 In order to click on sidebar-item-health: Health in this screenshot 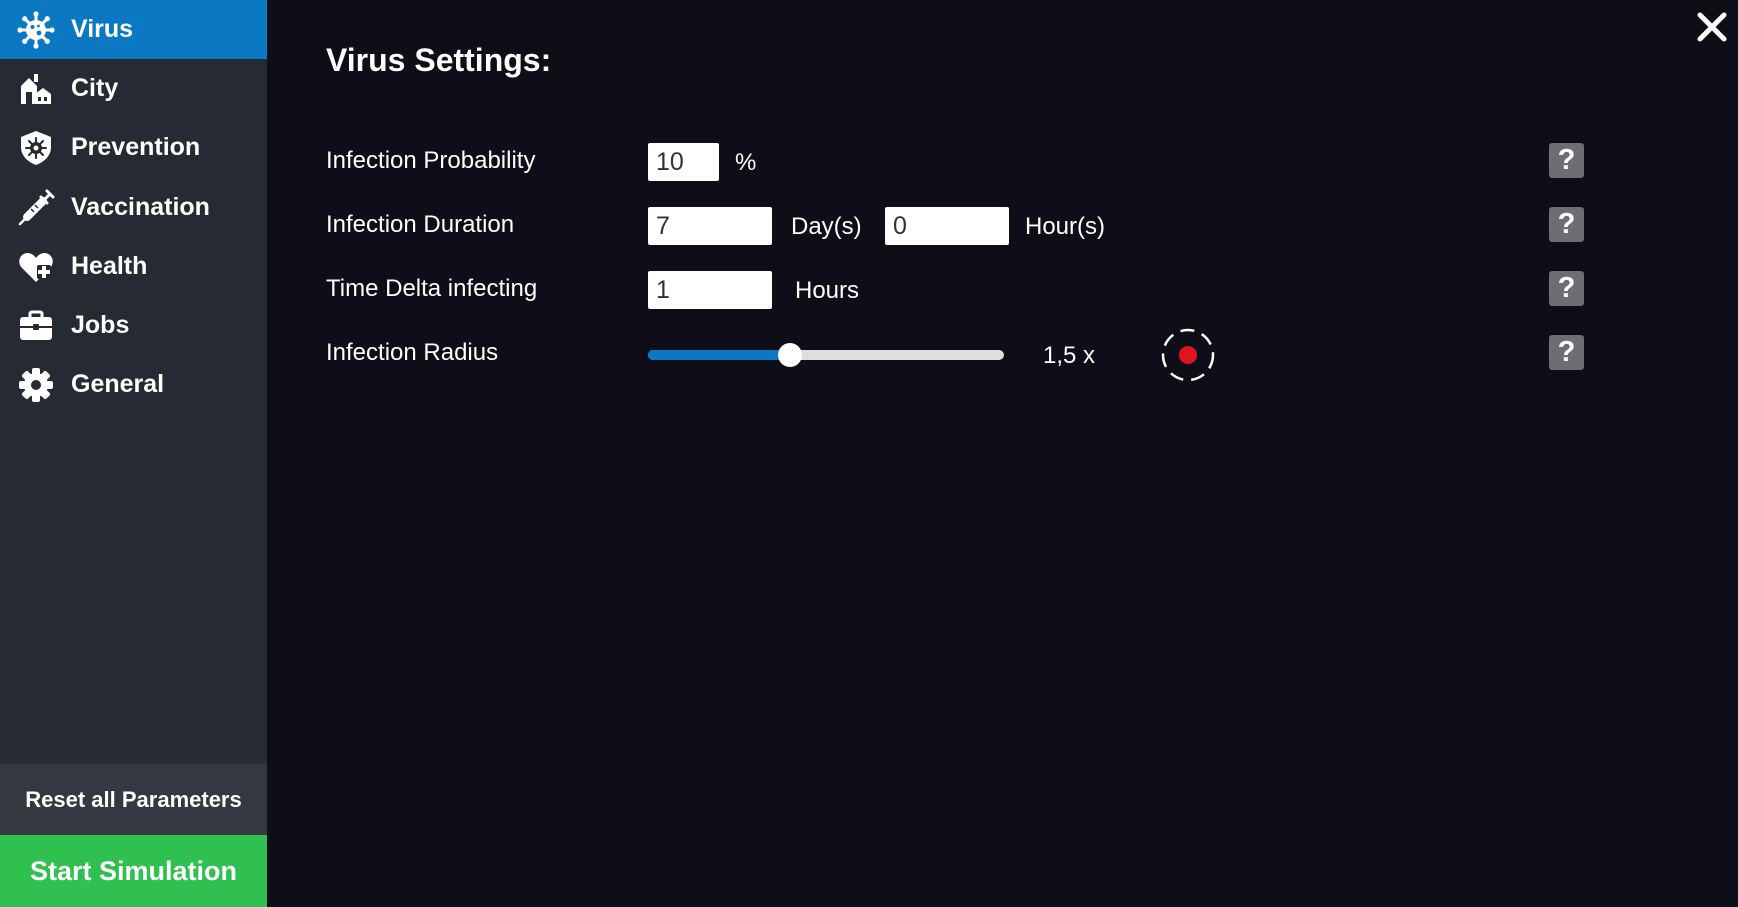, I will do `click(133, 266)`.